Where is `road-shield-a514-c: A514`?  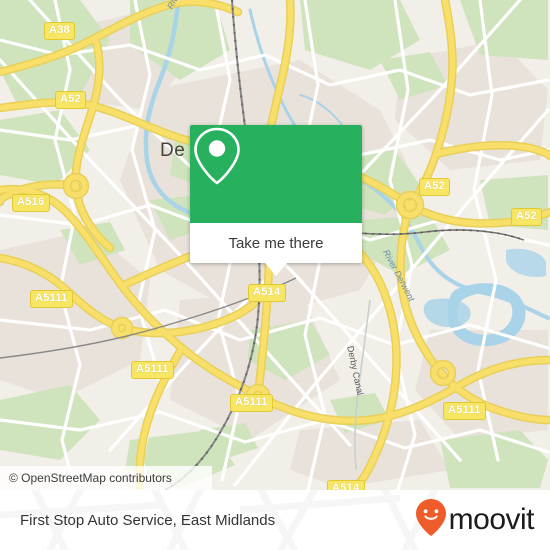 road-shield-a514-c: A514 is located at coordinates (267, 293).